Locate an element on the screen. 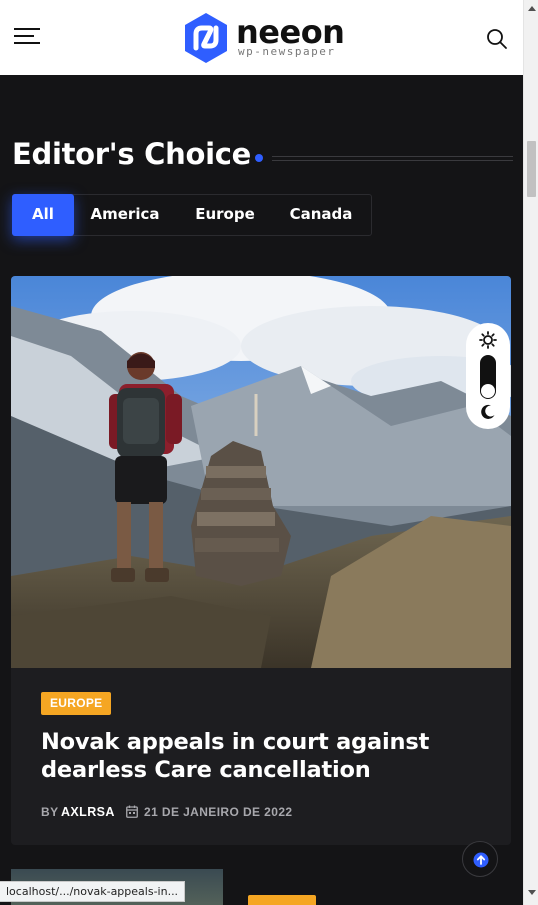  section-title-dot is located at coordinates (259, 158).